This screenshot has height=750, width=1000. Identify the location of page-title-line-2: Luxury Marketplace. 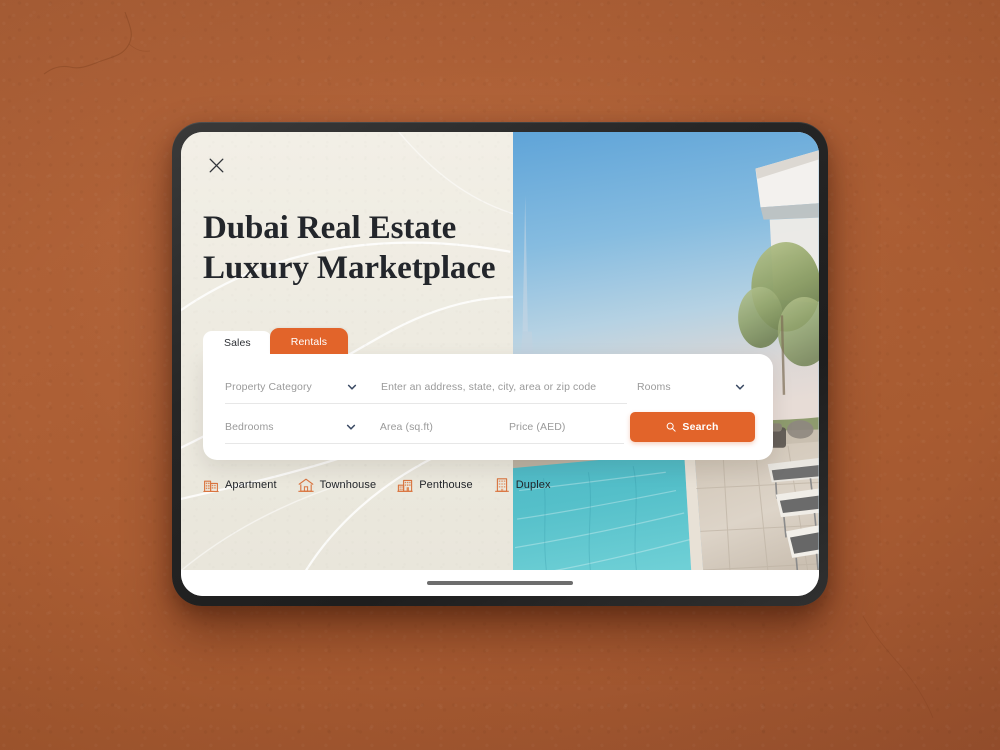
(349, 268).